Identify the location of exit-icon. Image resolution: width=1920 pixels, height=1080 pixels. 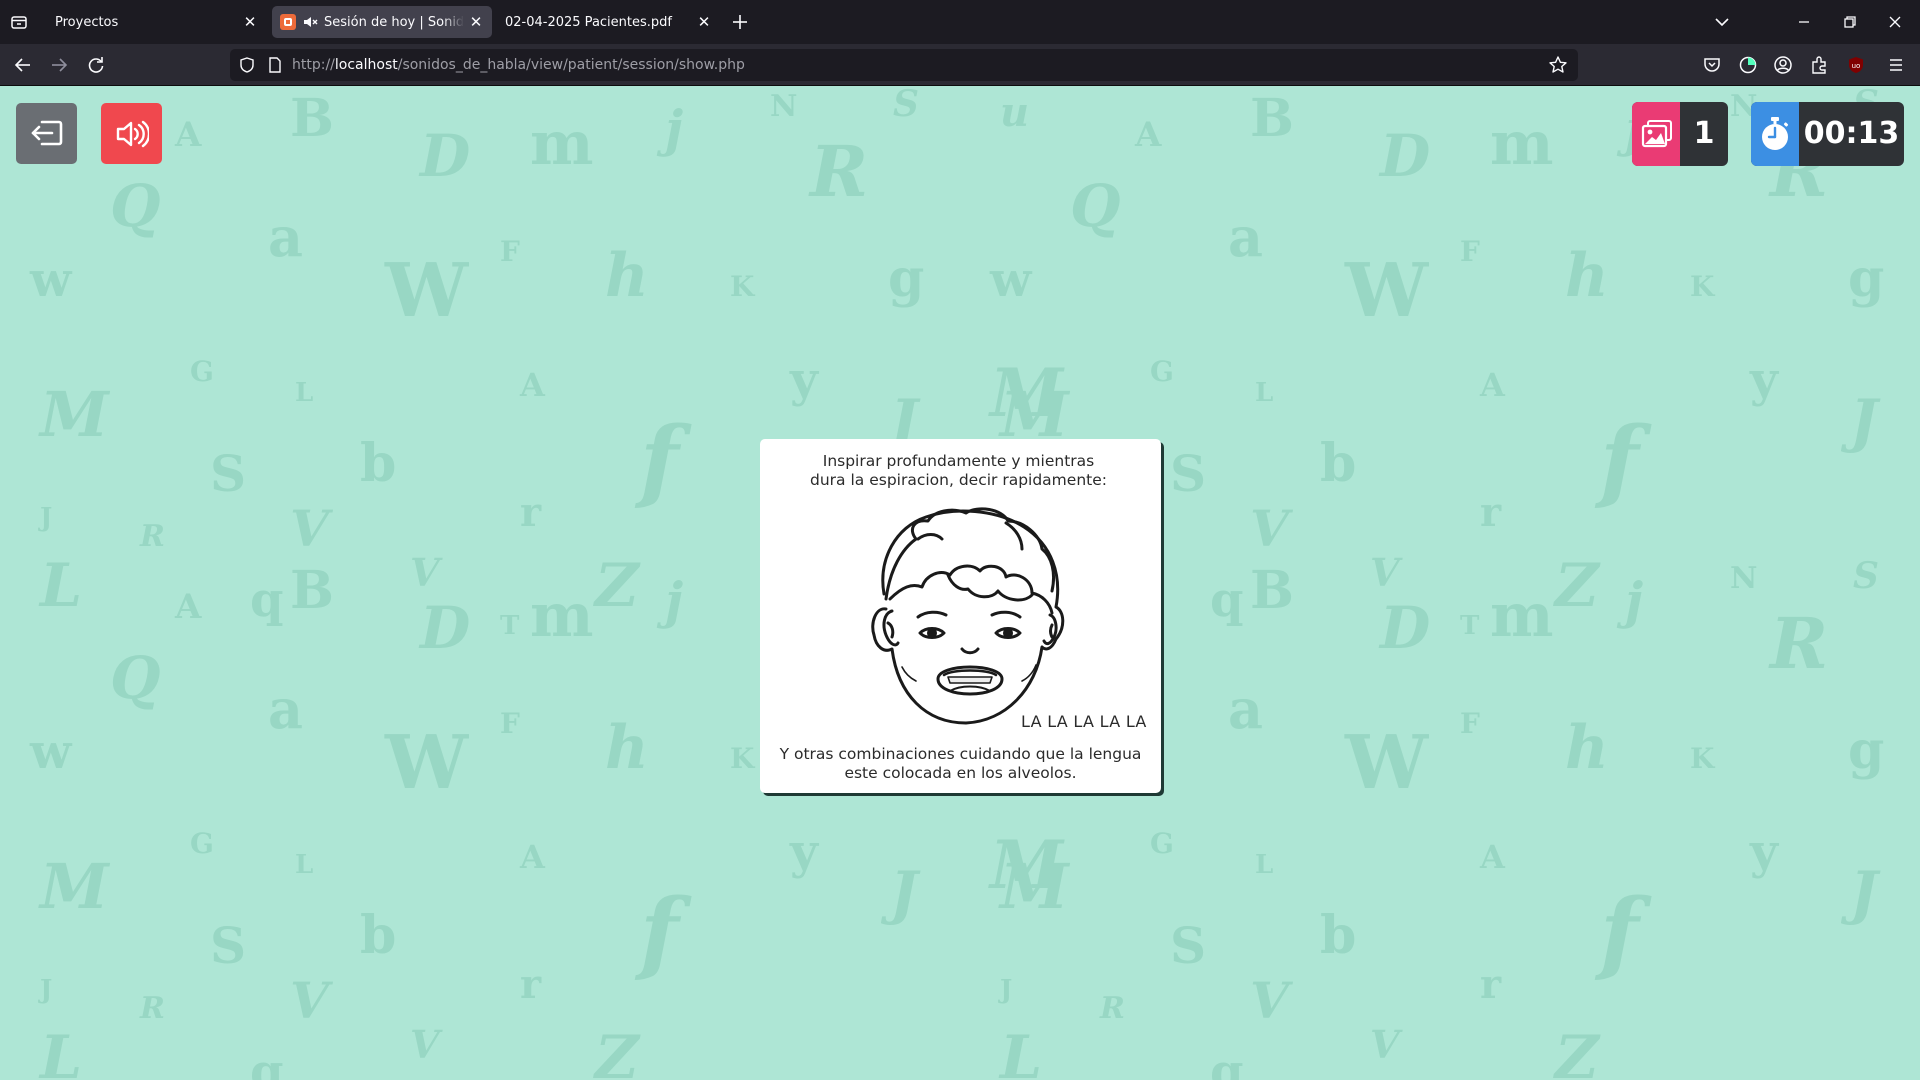
(47, 133).